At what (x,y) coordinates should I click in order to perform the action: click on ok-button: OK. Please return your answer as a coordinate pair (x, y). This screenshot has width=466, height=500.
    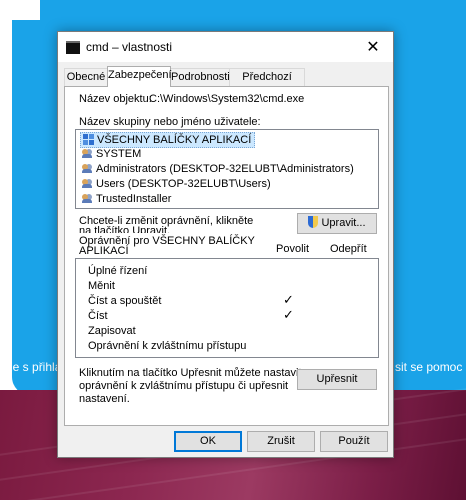
    Looking at the image, I should click on (208, 441).